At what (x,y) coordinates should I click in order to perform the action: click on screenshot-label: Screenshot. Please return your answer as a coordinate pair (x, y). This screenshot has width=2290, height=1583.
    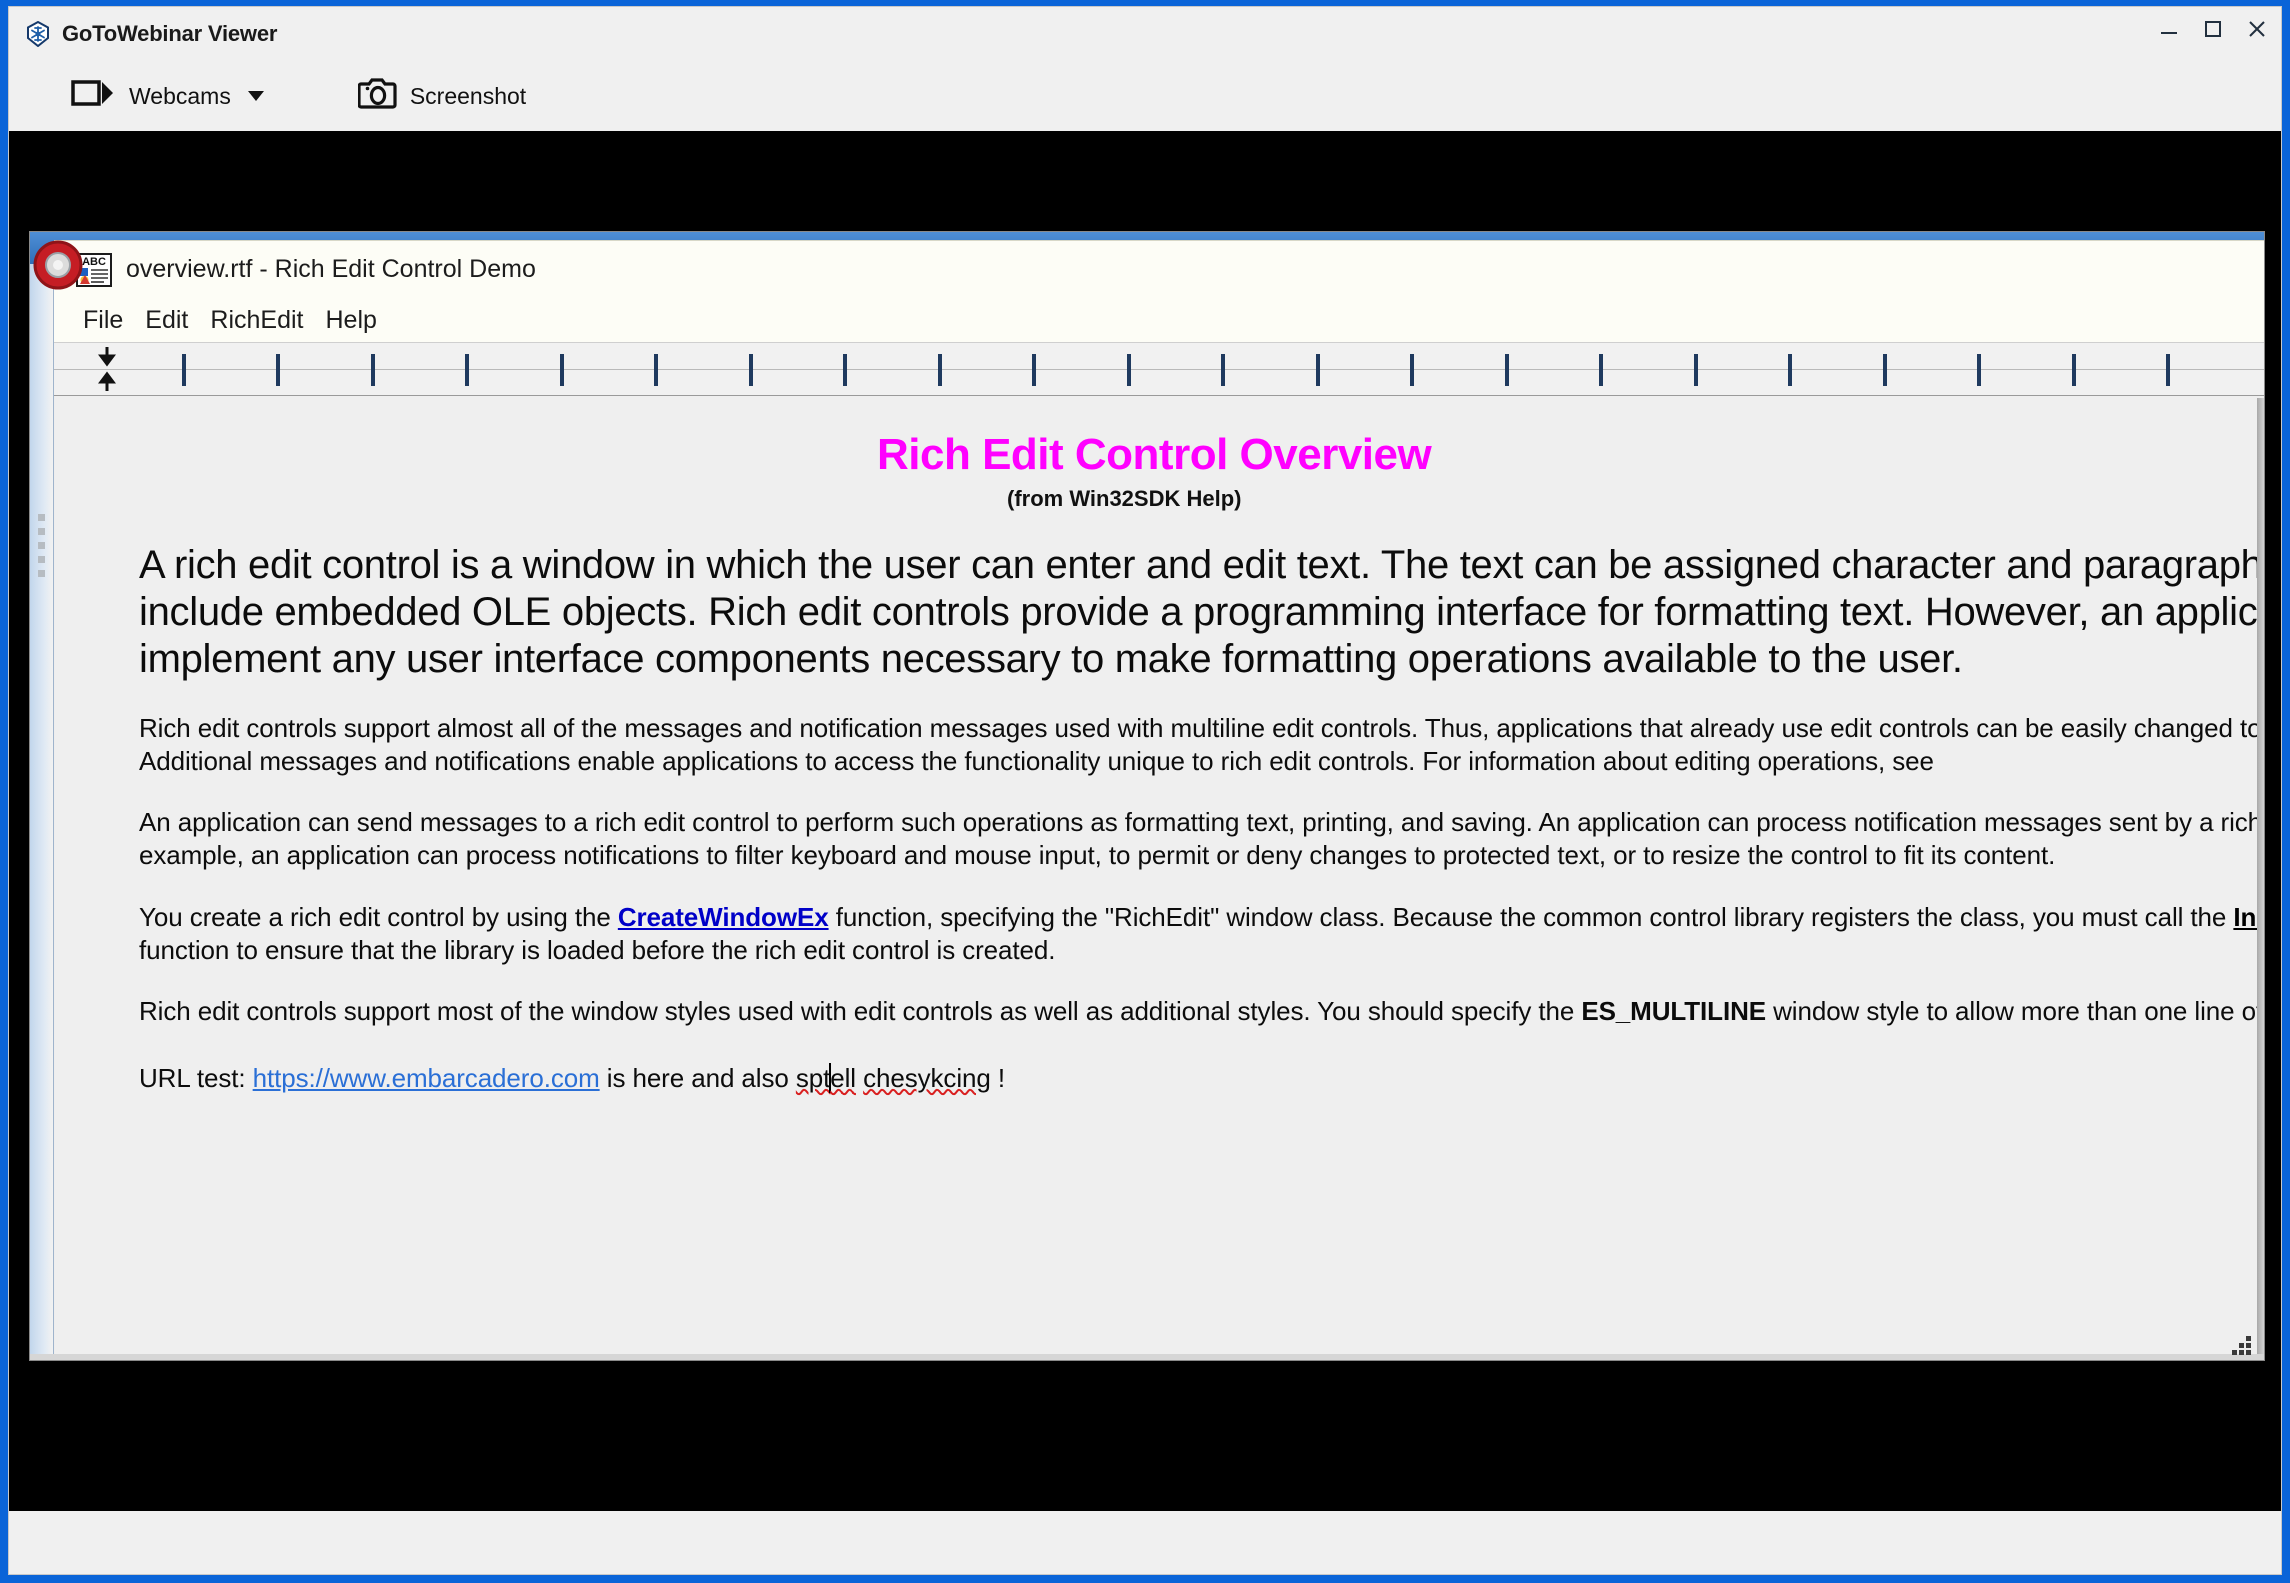
    Looking at the image, I should click on (468, 95).